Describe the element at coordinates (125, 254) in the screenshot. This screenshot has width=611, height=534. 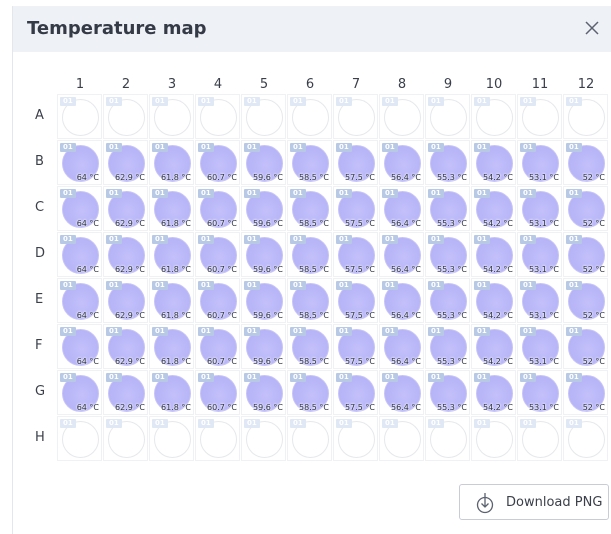
I see `well-D2: 01 62.9 °C` at that location.